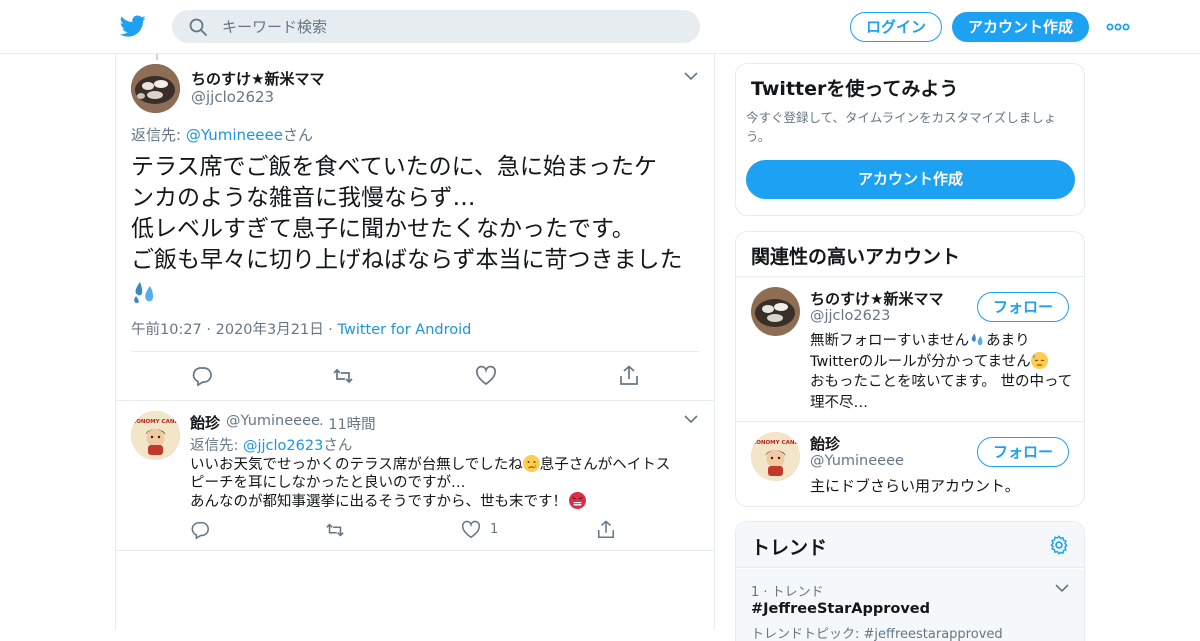  I want to click on author-handle: @jjclo2623, so click(232, 97).